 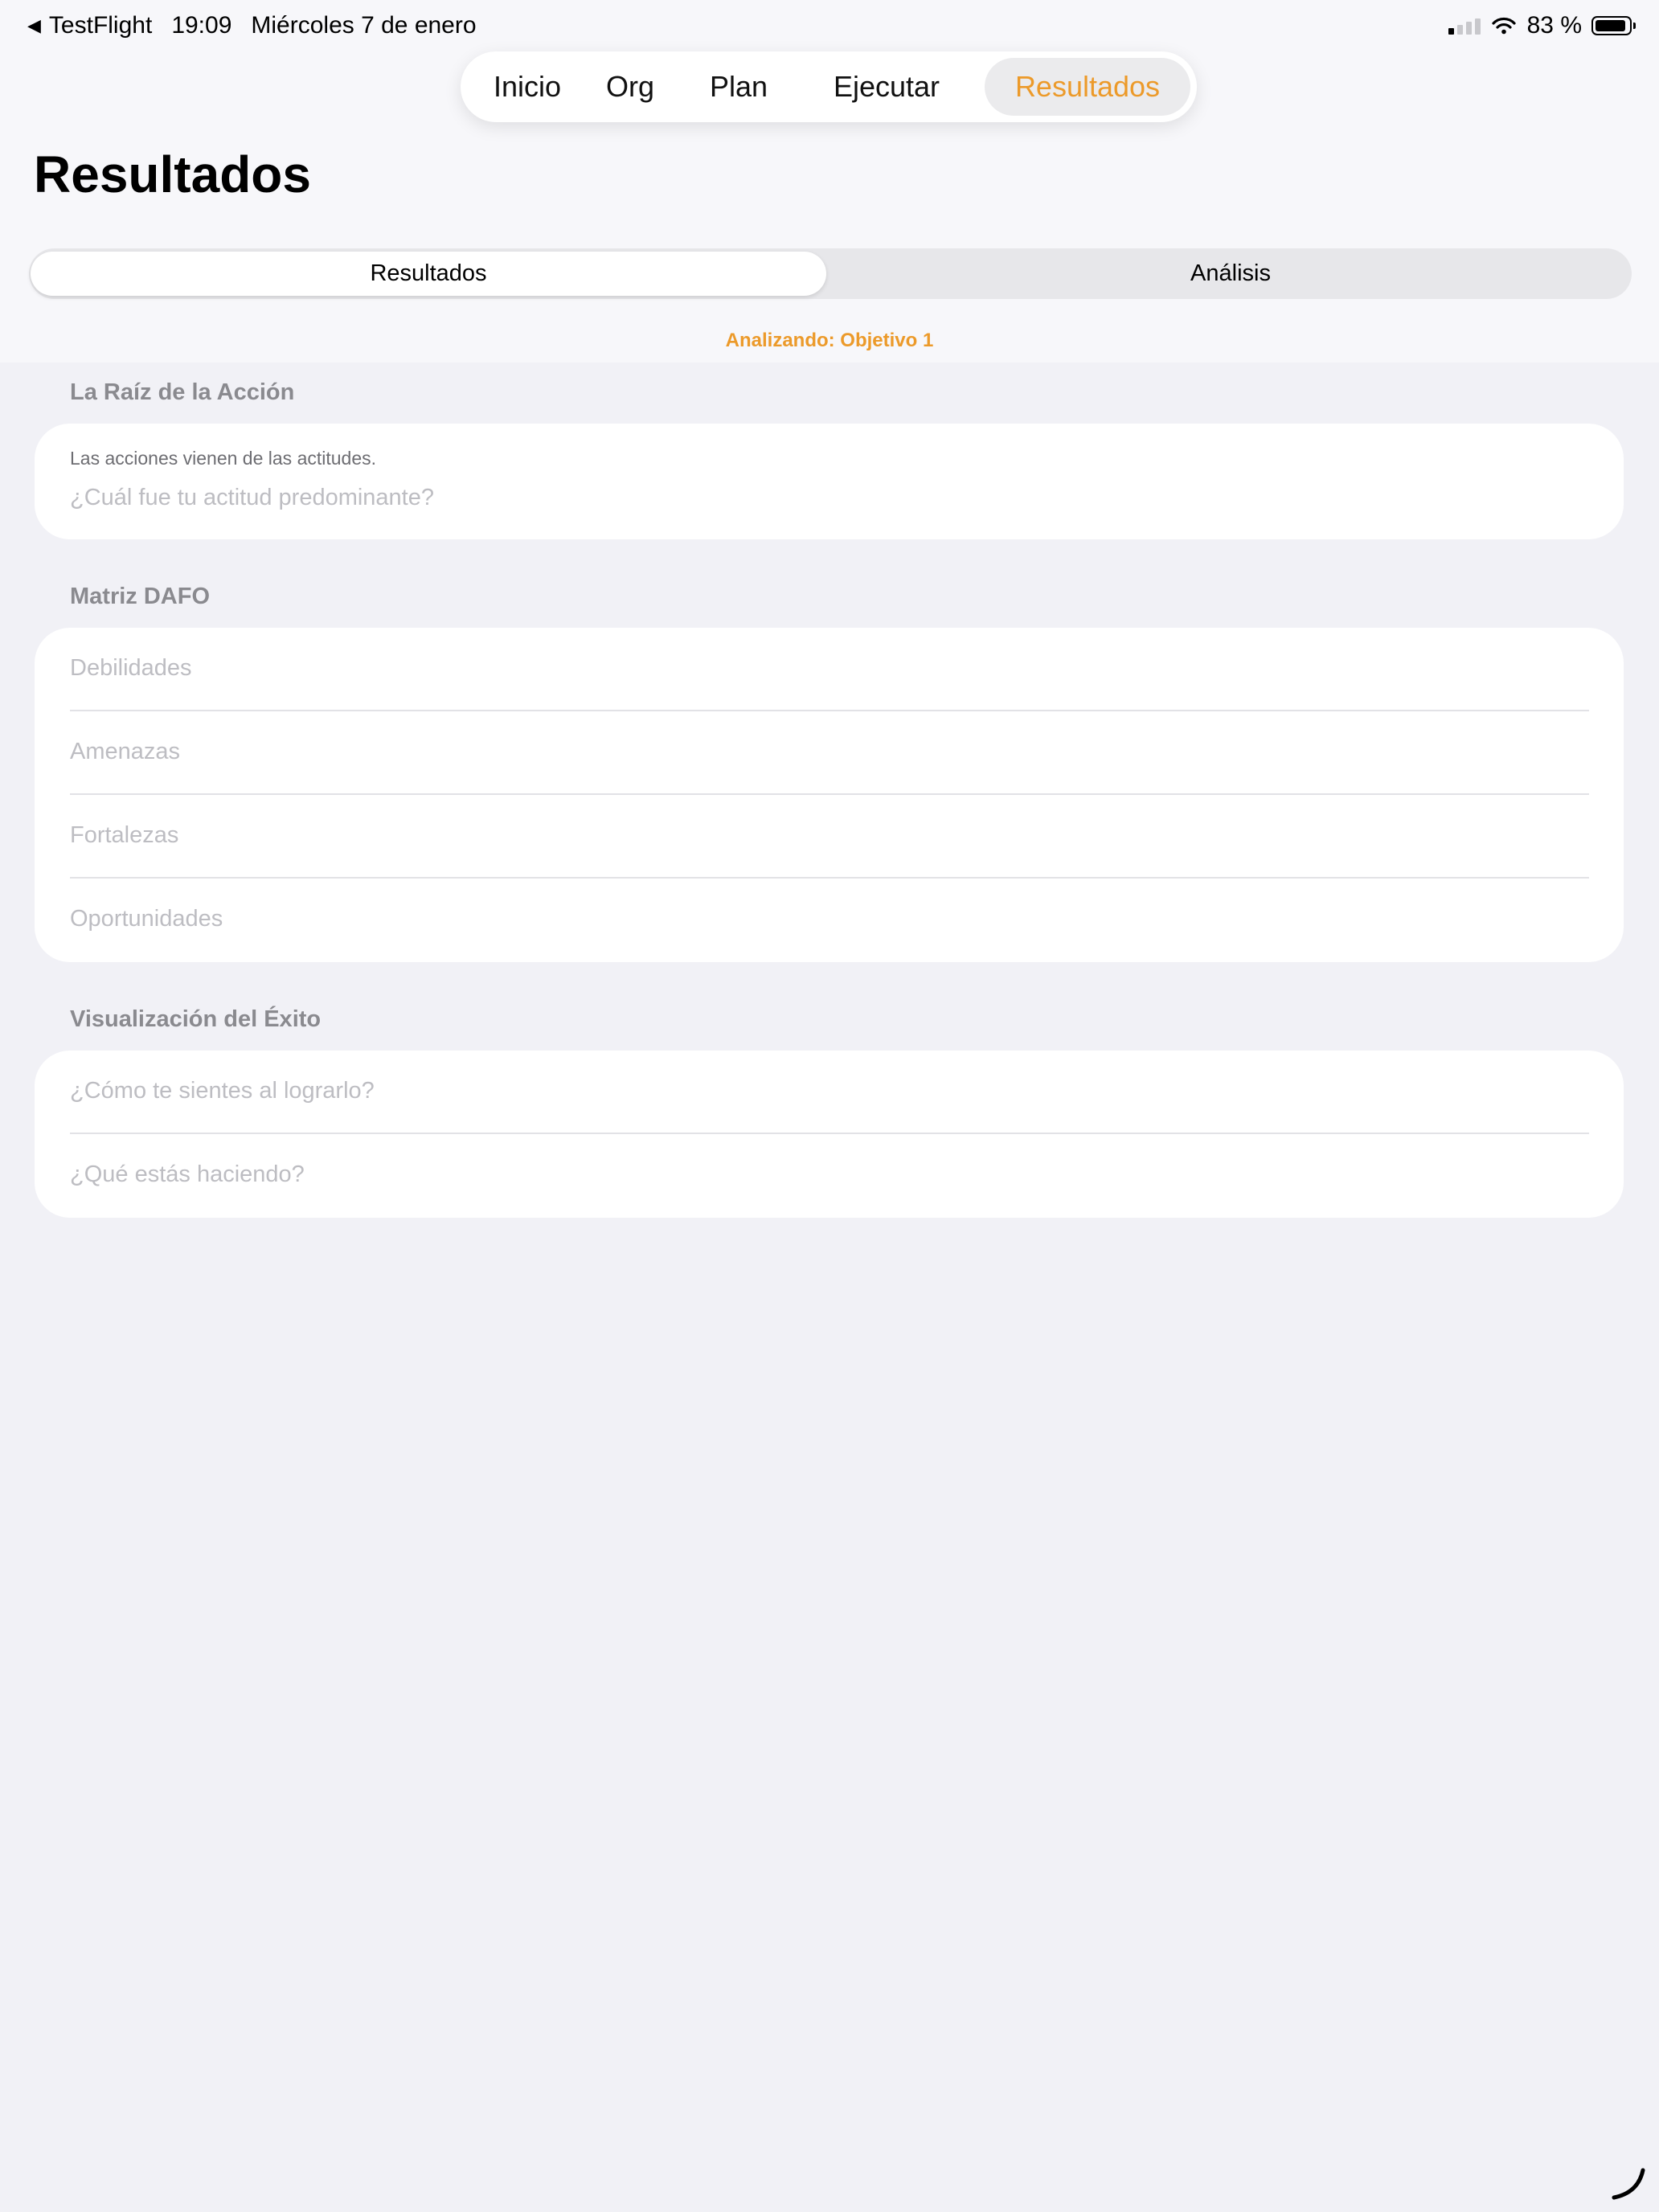 I want to click on feeling-placeholder: ¿Cómo te sientes al lograrlo?, so click(x=222, y=1091).